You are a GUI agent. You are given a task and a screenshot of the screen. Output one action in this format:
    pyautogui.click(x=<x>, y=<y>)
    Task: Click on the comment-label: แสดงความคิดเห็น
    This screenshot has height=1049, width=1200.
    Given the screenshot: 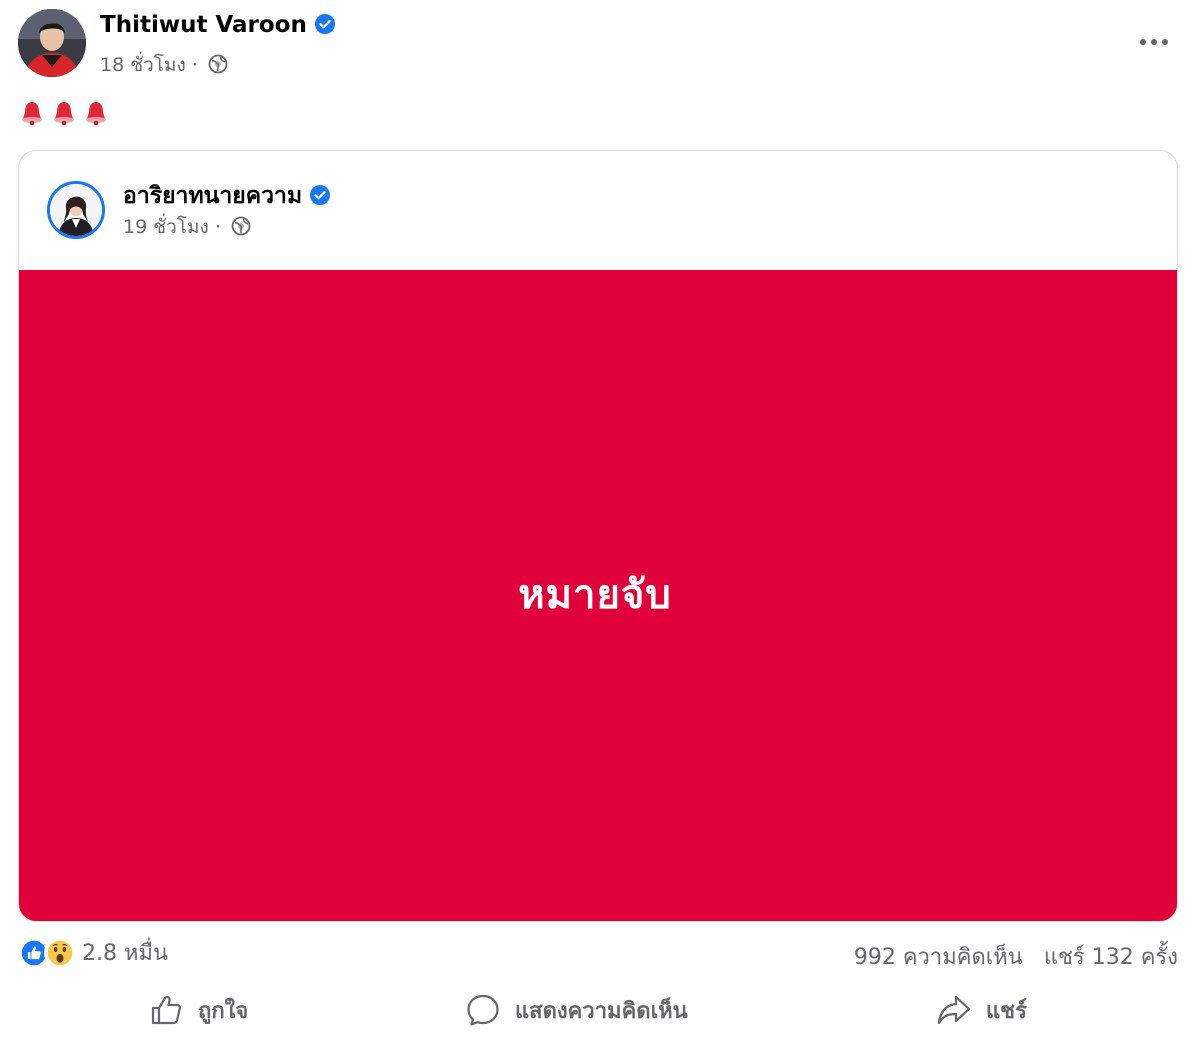 What is the action you would take?
    pyautogui.click(x=601, y=1011)
    